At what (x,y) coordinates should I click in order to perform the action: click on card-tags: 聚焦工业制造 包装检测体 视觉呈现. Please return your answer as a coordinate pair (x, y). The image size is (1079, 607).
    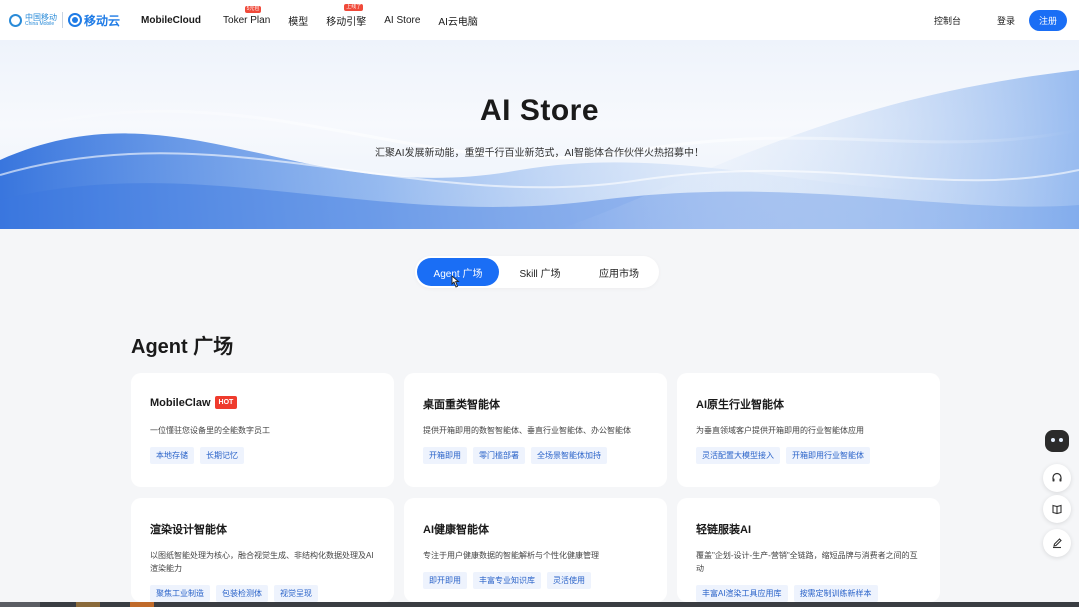
    Looking at the image, I should click on (237, 593).